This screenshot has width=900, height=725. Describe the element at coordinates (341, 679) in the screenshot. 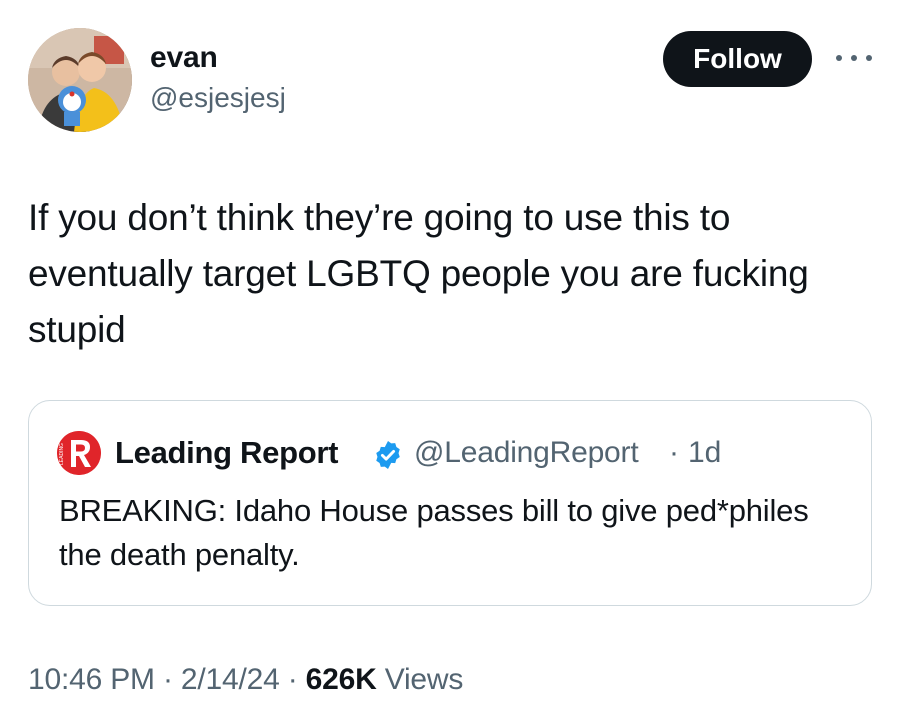

I see `views-count: 626K` at that location.